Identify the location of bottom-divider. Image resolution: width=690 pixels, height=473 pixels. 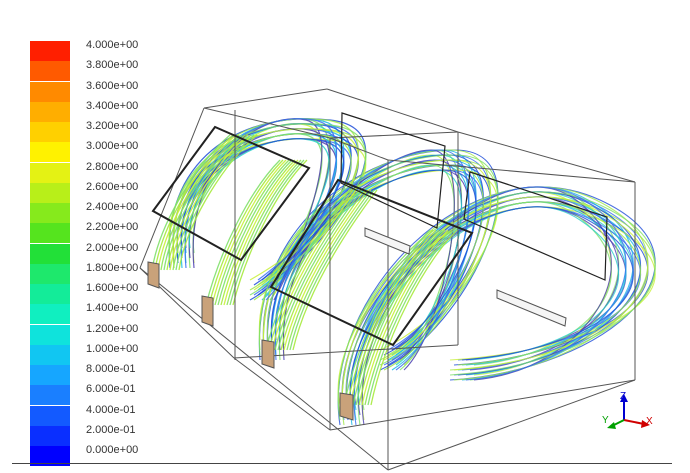
(342, 463).